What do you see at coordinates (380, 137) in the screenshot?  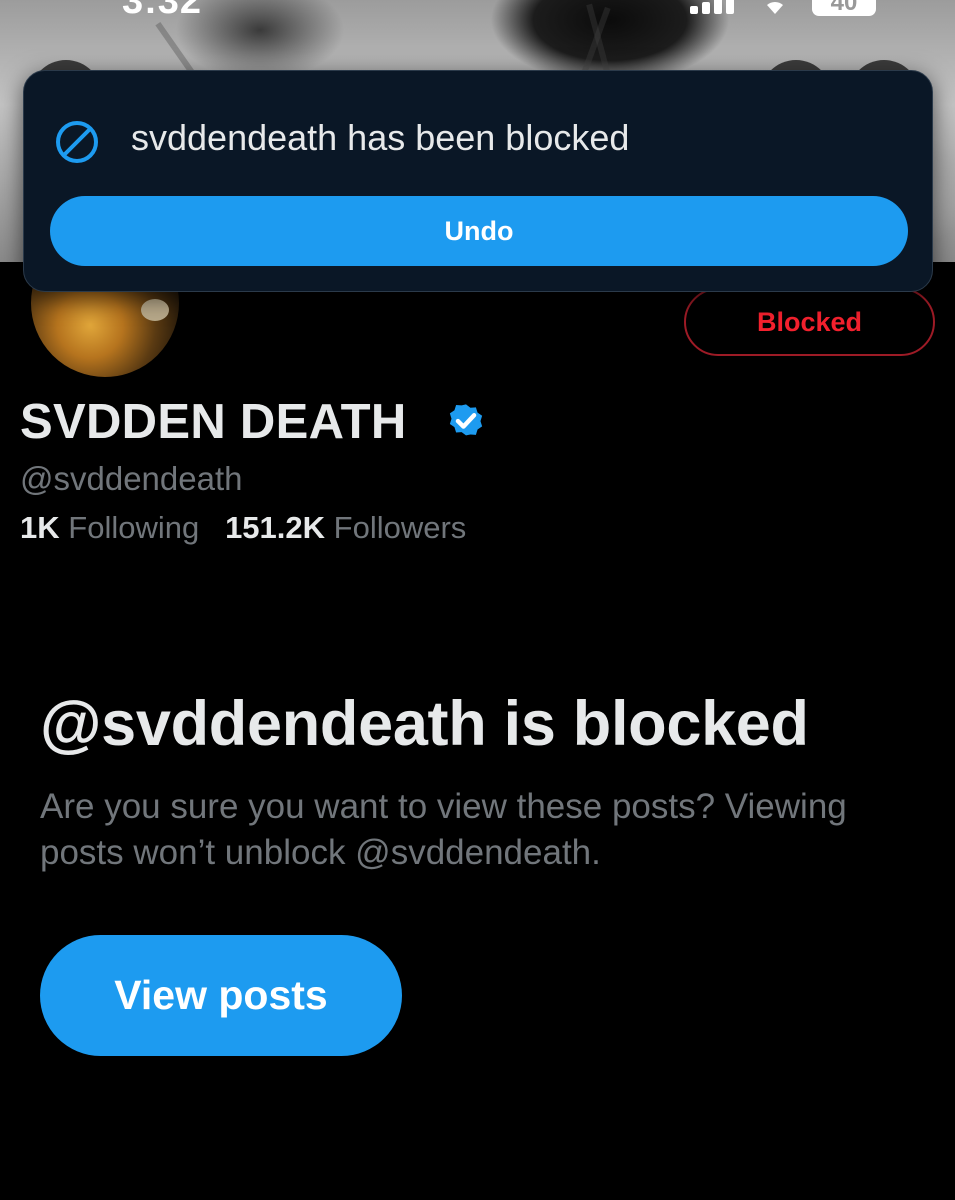 I see `toast-message: svddendeath has been blocked` at bounding box center [380, 137].